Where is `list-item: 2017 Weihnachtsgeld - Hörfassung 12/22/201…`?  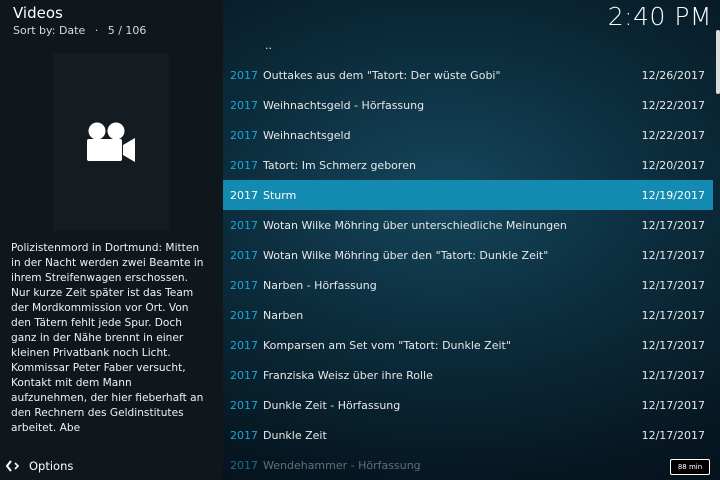
list-item: 2017 Weihnachtsgeld - Hörfassung 12/22/201… is located at coordinates (468, 105).